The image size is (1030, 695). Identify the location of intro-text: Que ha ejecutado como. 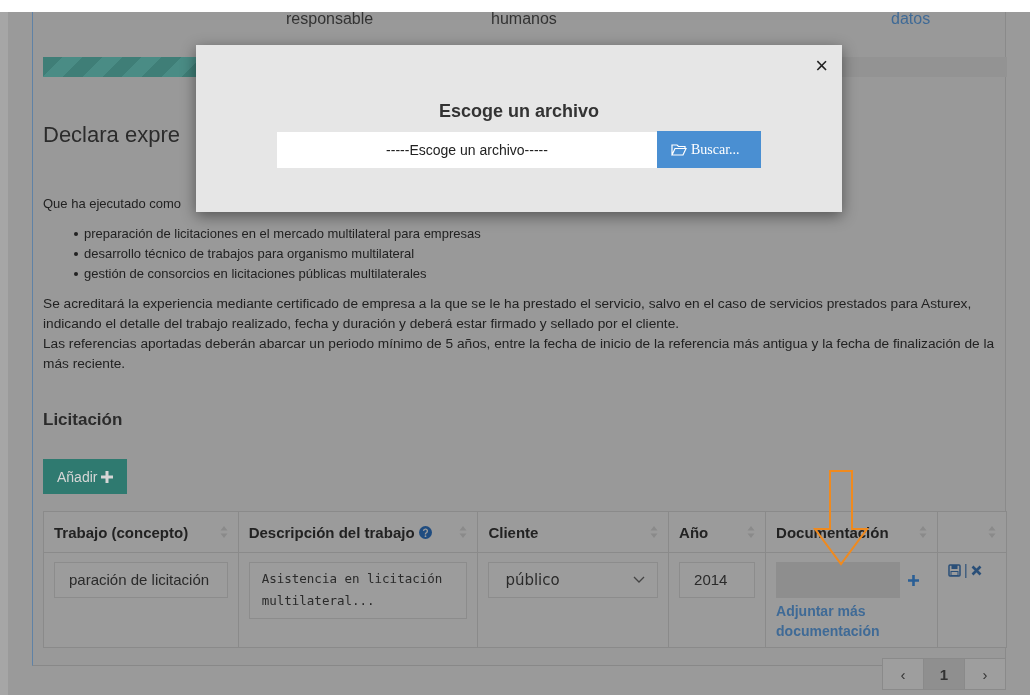
(113, 204).